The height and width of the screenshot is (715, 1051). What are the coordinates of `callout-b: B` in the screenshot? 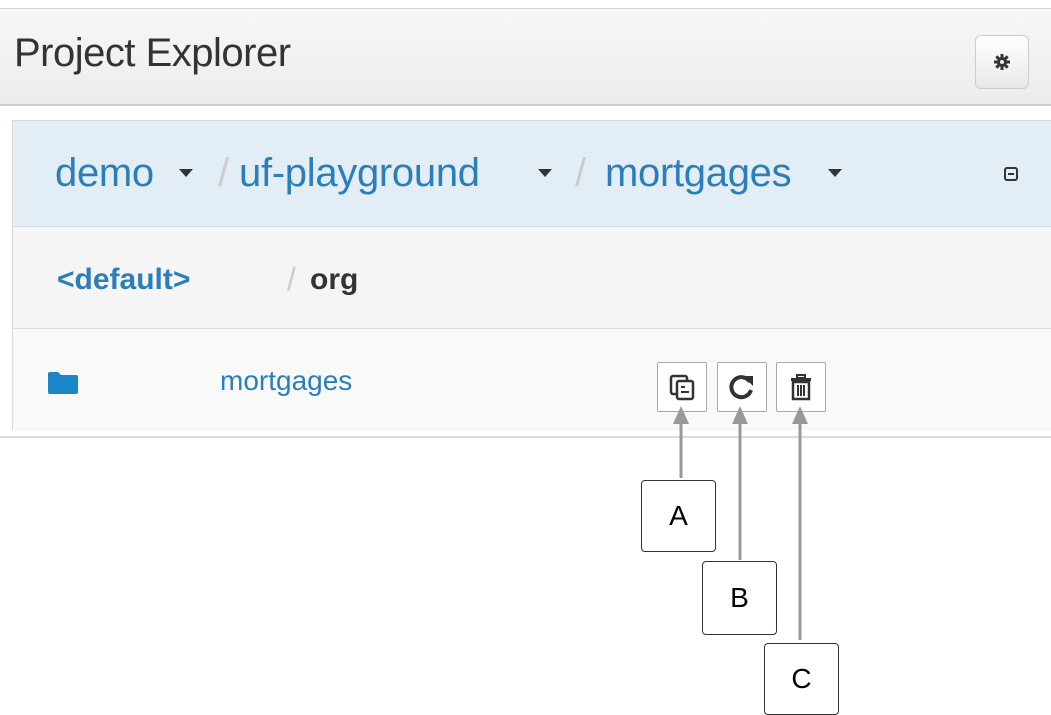 It's located at (739, 598).